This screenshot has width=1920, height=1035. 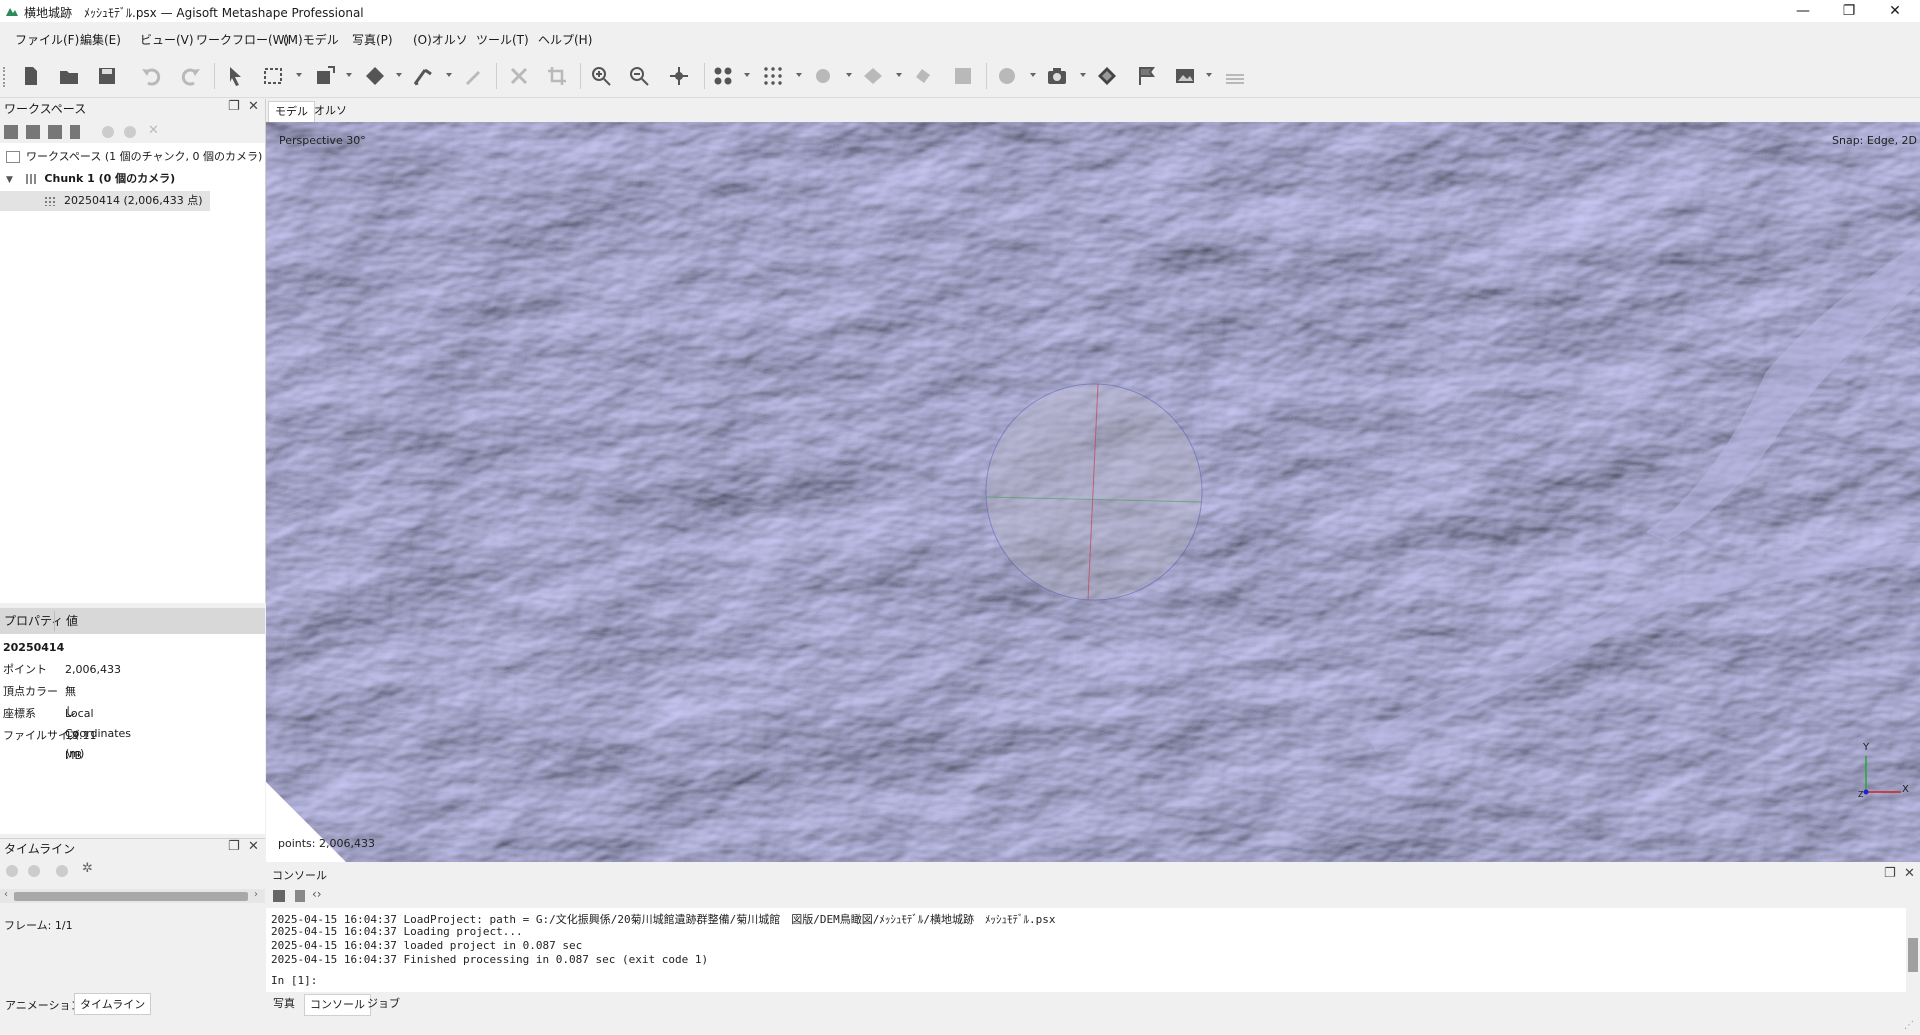 What do you see at coordinates (9, 180) in the screenshot?
I see `expand-arrow-icon: ▼` at bounding box center [9, 180].